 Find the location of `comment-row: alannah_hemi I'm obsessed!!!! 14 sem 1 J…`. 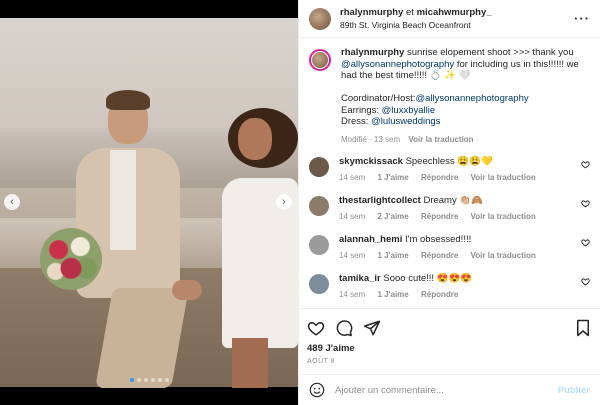

comment-row: alannah_hemi I'm obsessed!!!! 14 sem 1 J… is located at coordinates (449, 248).